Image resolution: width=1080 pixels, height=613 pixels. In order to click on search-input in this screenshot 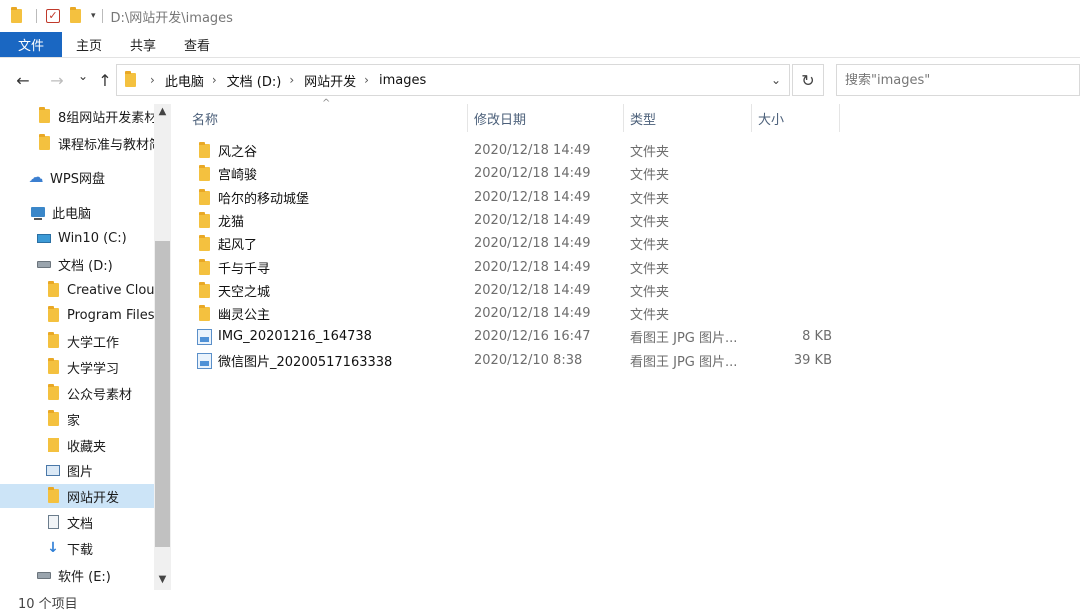, I will do `click(960, 80)`.